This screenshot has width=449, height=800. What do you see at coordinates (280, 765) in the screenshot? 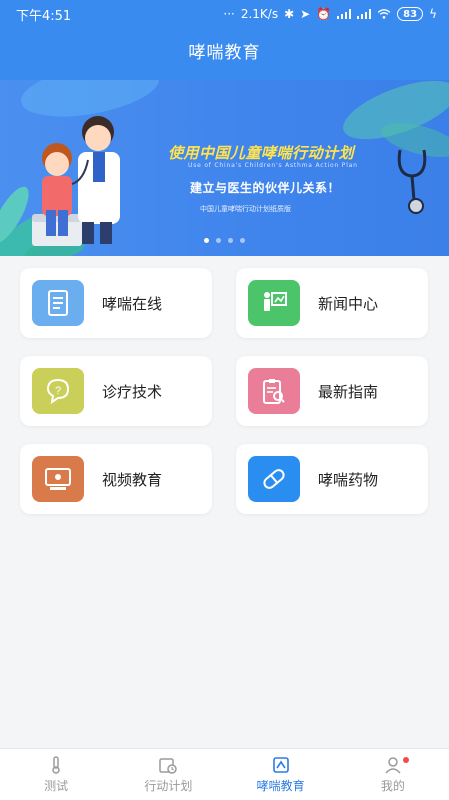
I see `education-icon` at bounding box center [280, 765].